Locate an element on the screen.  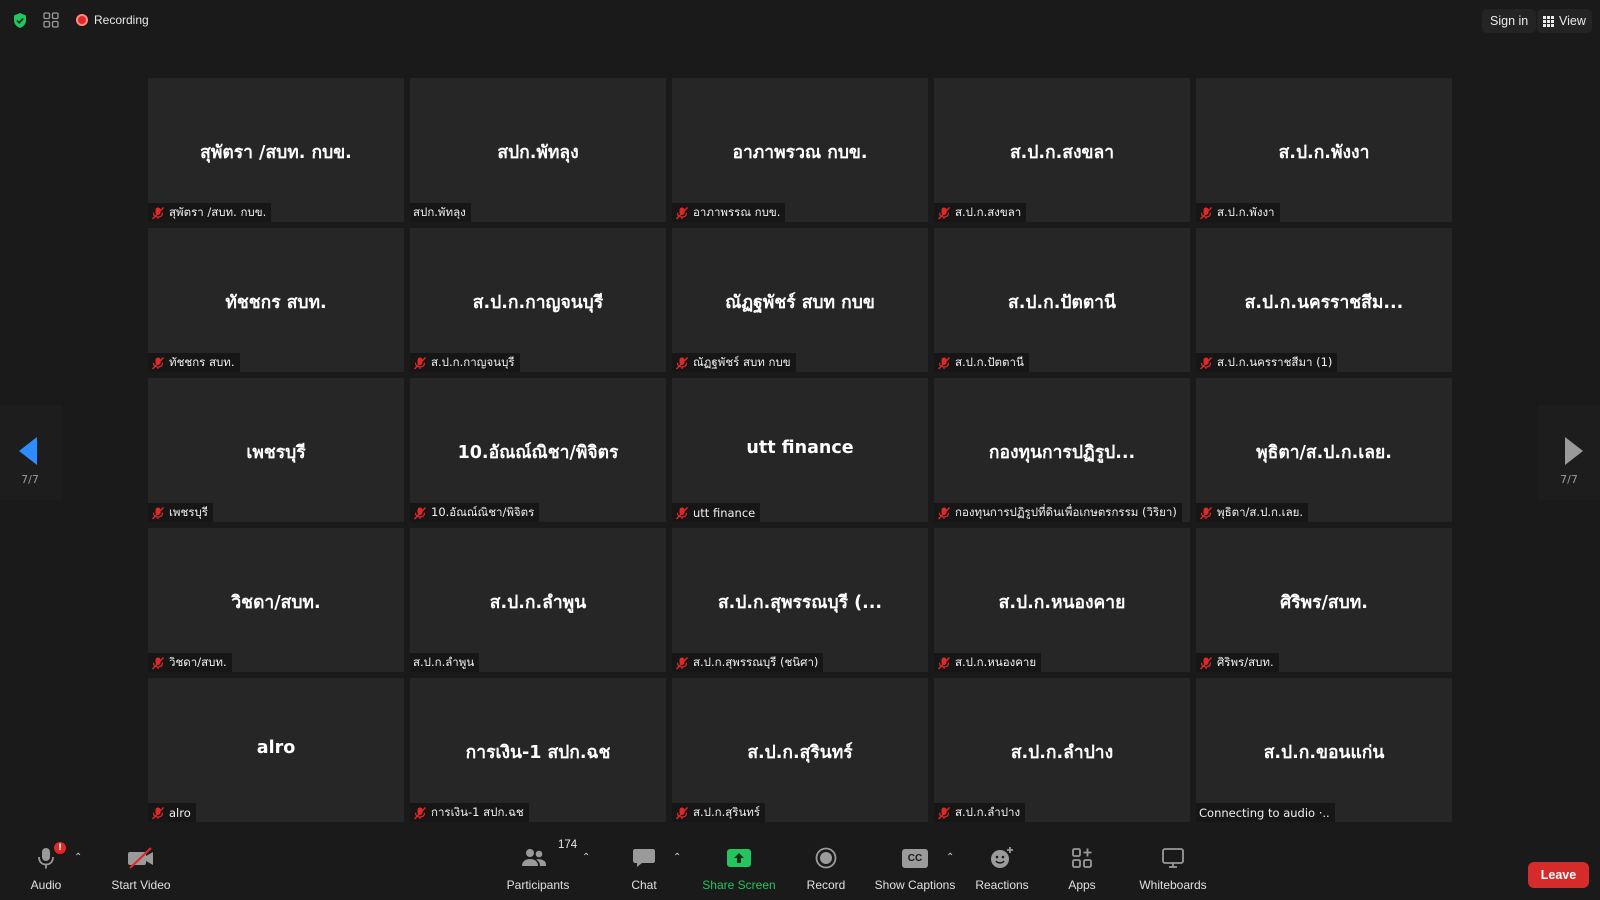
participant-name-label: อาภาพรรณ กบข. is located at coordinates (729, 212).